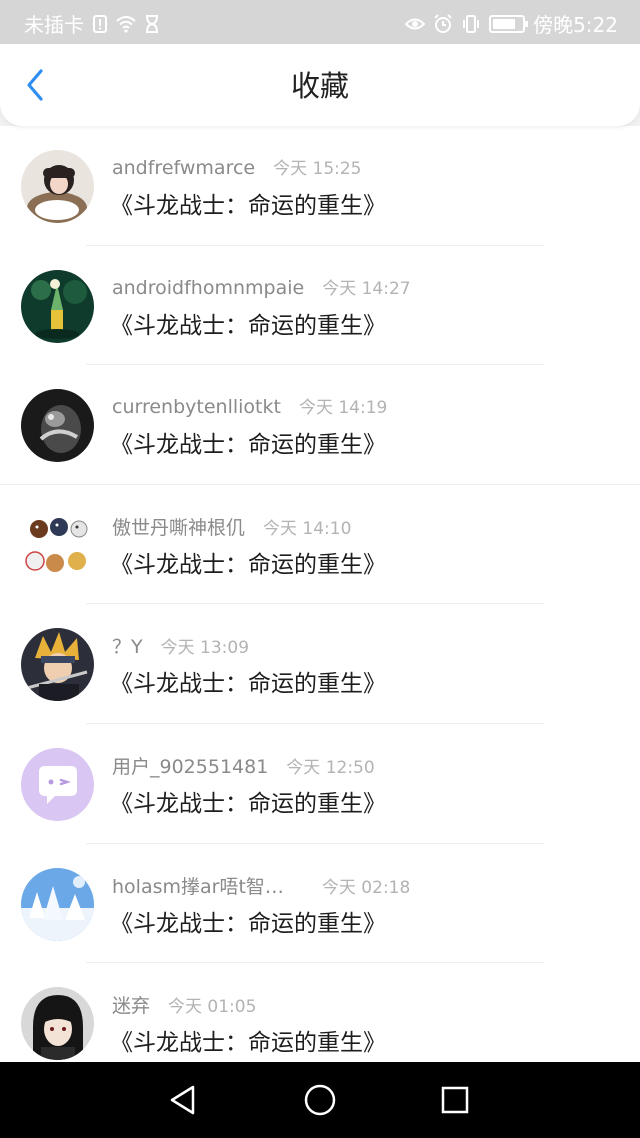 Image resolution: width=640 pixels, height=1138 pixels. Describe the element at coordinates (471, 24) in the screenshot. I see `vibrate-icon` at that location.